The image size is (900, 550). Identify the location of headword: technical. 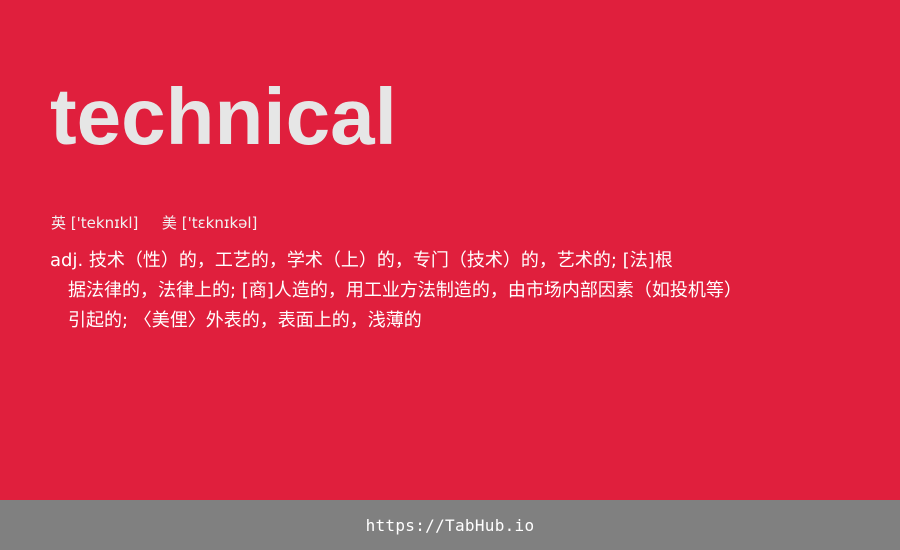
(223, 116).